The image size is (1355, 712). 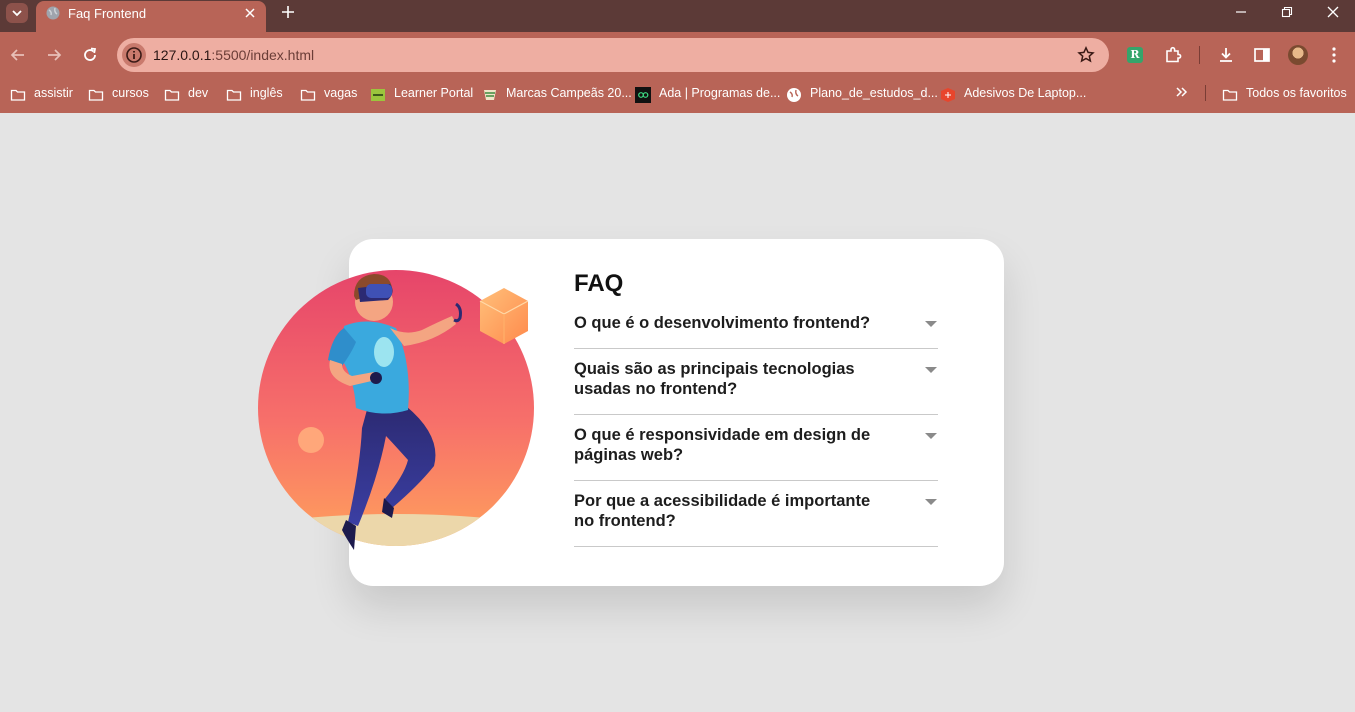 What do you see at coordinates (1334, 55) in the screenshot?
I see `more-options-icon` at bounding box center [1334, 55].